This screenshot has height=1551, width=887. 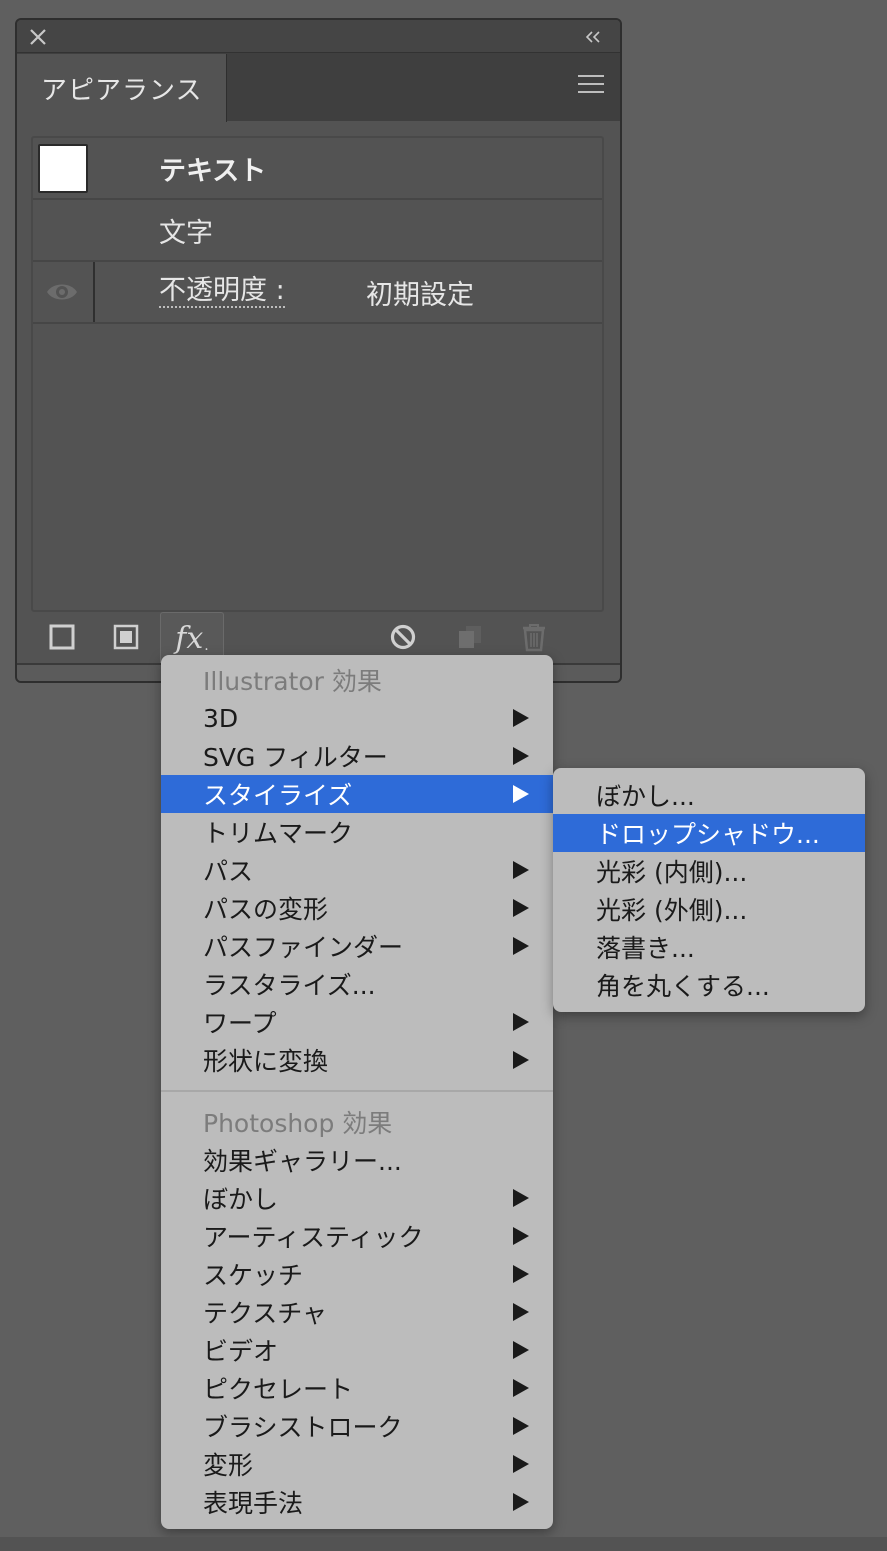 I want to click on menu-separator, so click(x=357, y=1091).